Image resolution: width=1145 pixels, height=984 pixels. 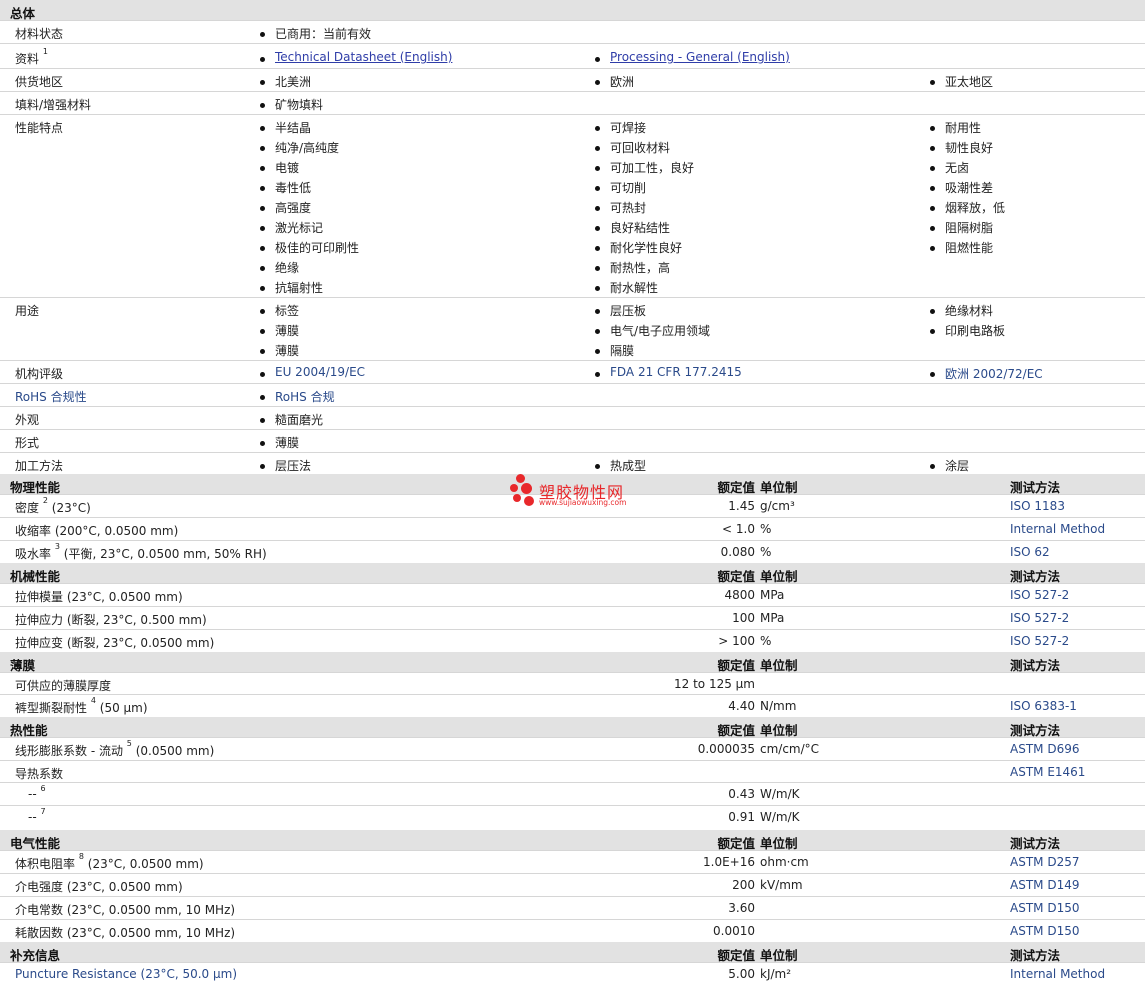 I want to click on property-row: 导热系数 ASTM E1461, so click(x=572, y=771).